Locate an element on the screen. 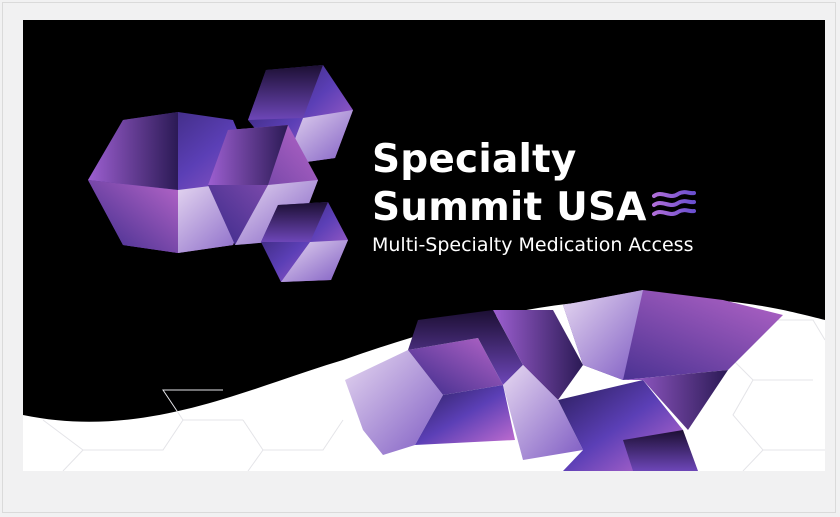 The image size is (840, 517). banner-title-line-2: Summit USA is located at coordinates (509, 207).